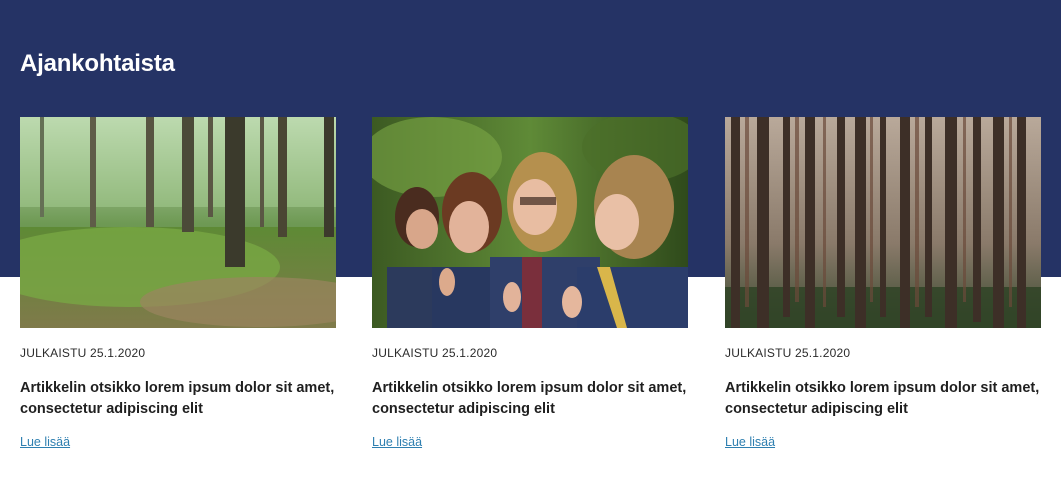 The height and width of the screenshot is (494, 1061). Describe the element at coordinates (97, 63) in the screenshot. I see `section-title: Ajankohtaista` at that location.